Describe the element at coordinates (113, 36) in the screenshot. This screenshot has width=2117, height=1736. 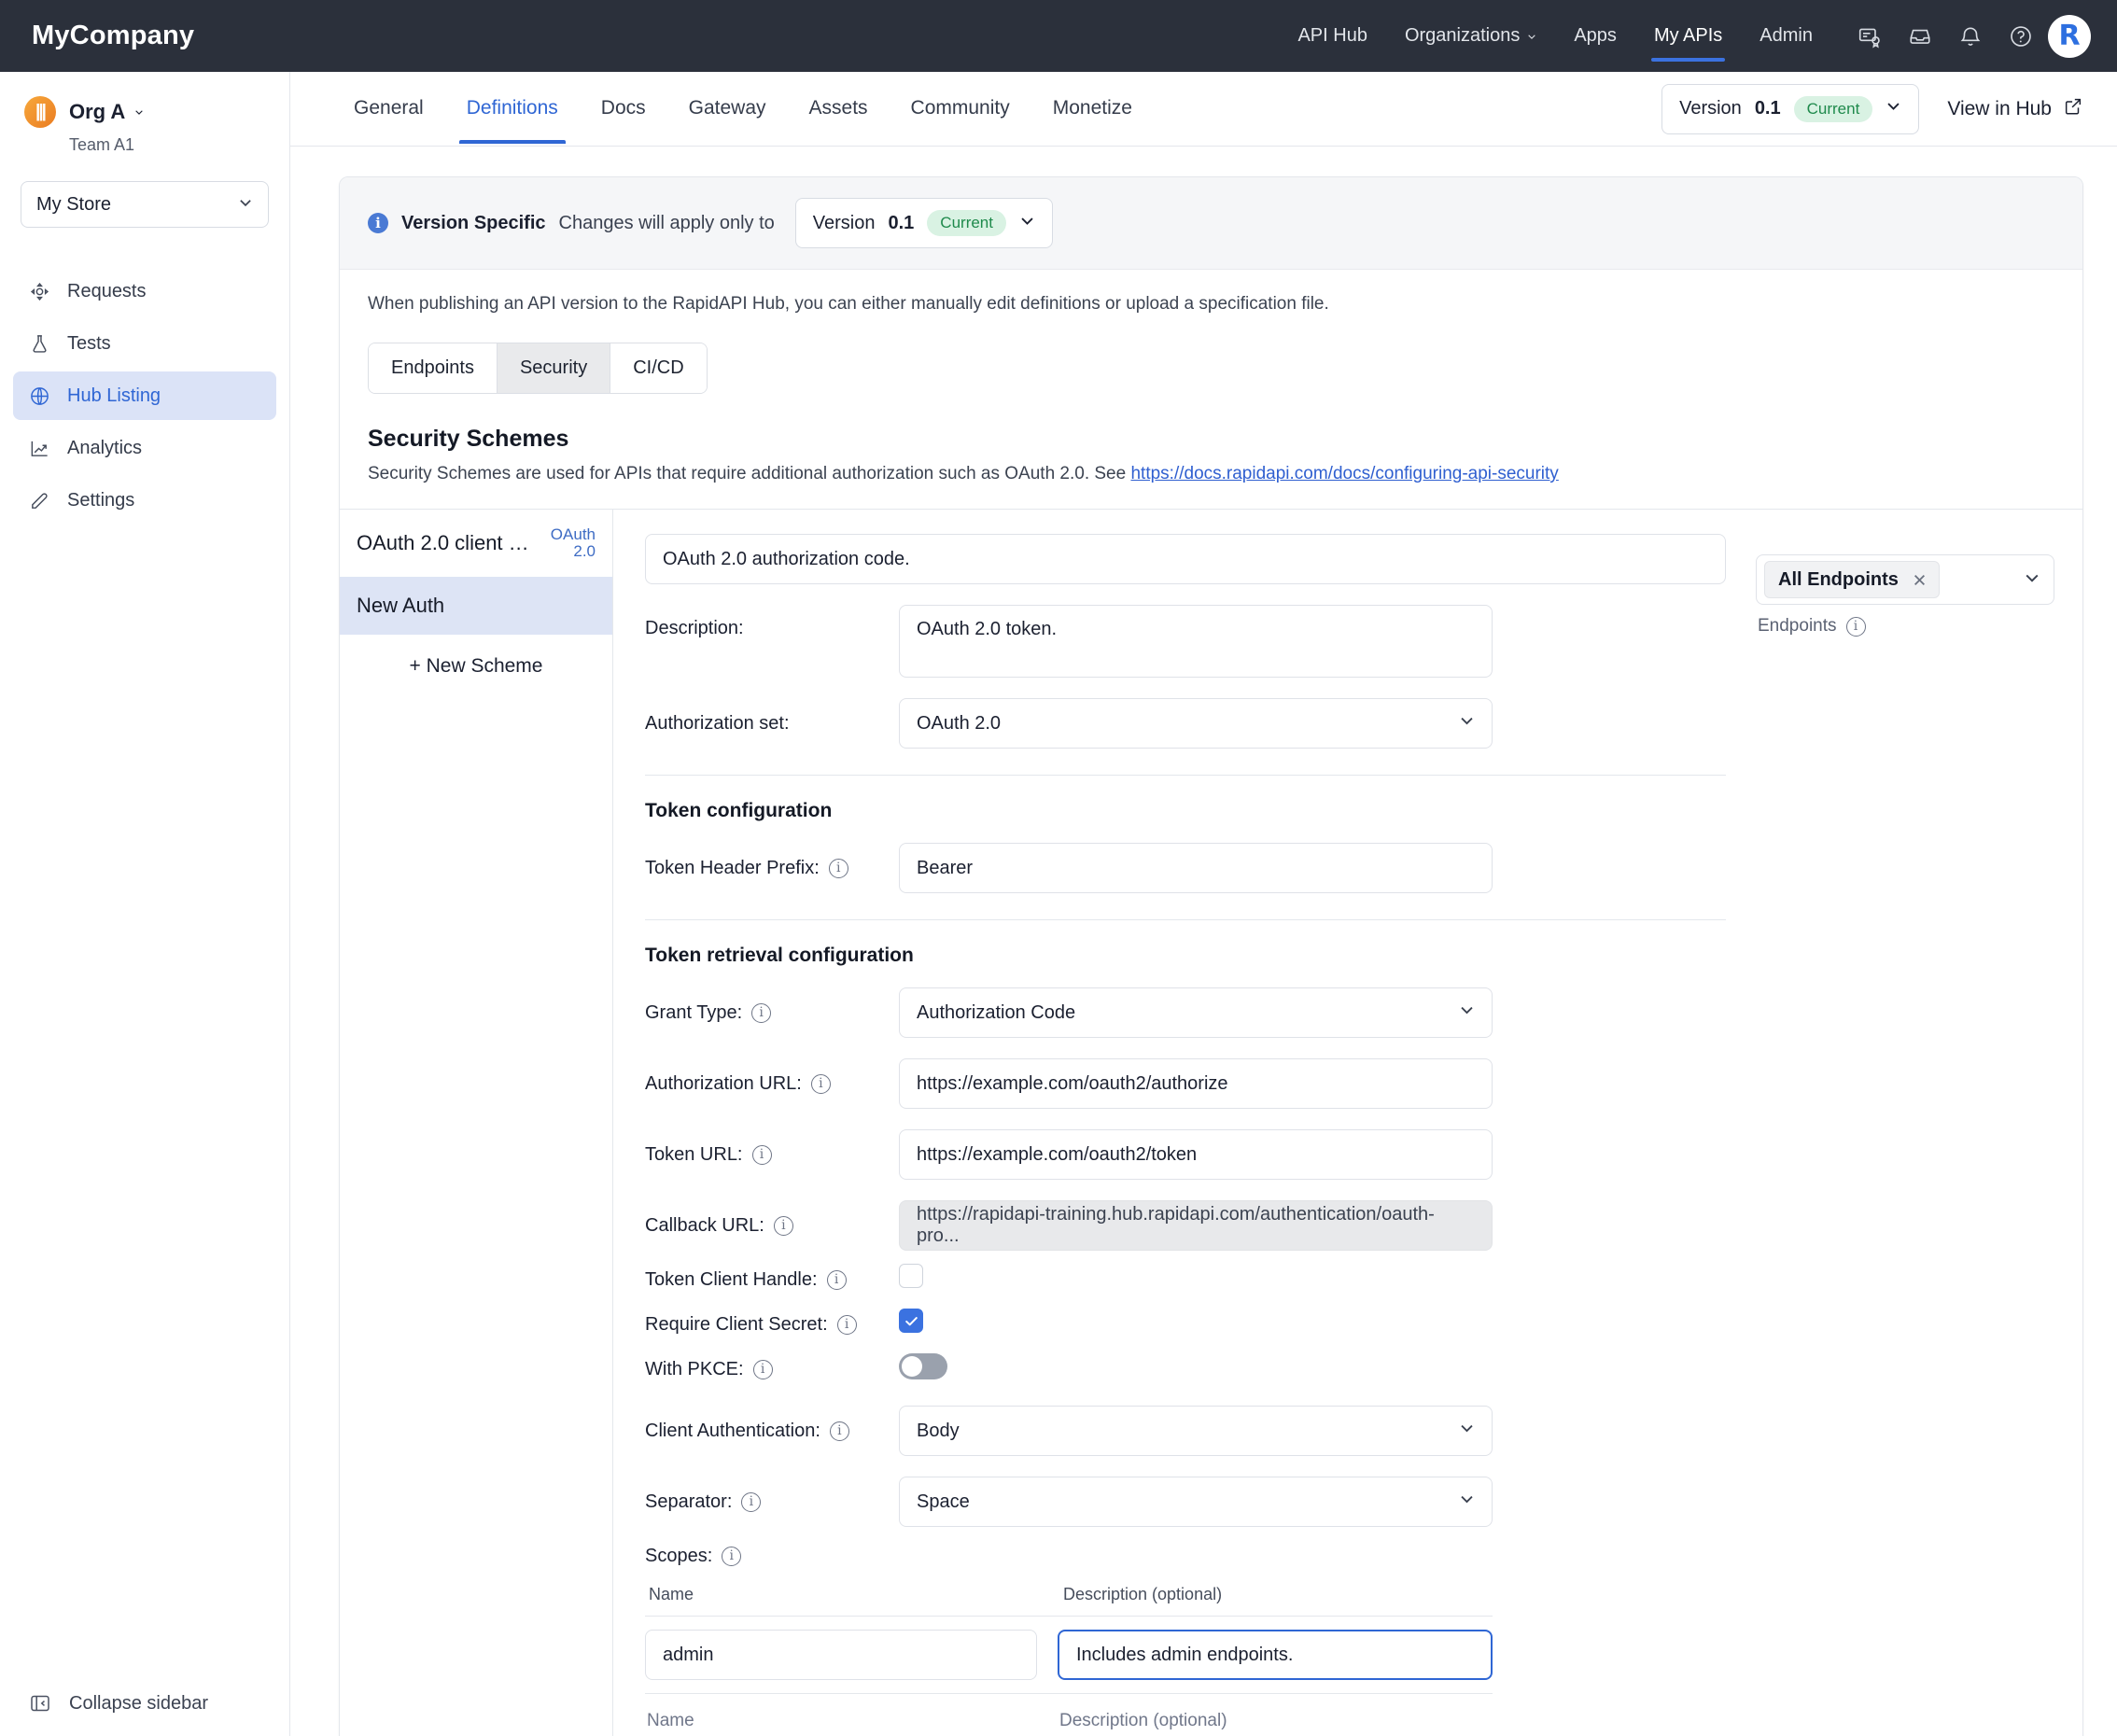
I see `brand-logo: MyCompany` at that location.